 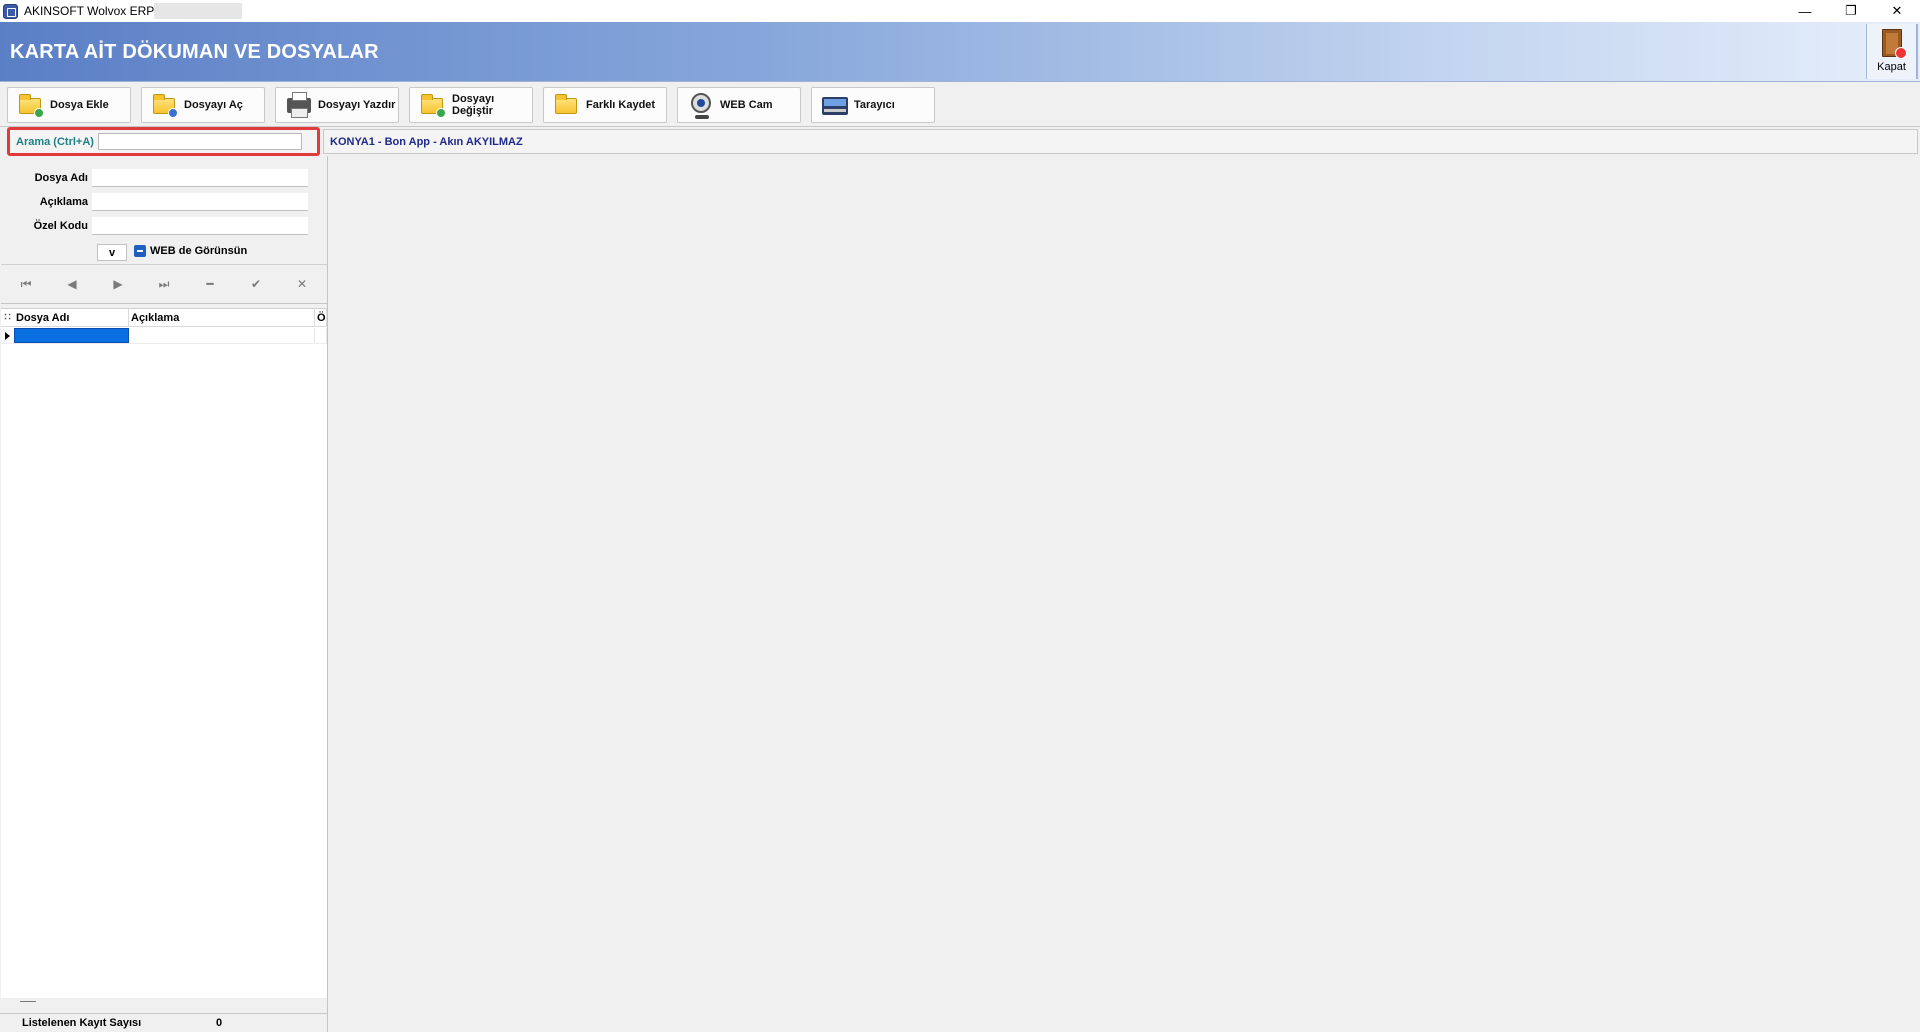 I want to click on nav-last-button: ⏭, so click(x=164, y=284).